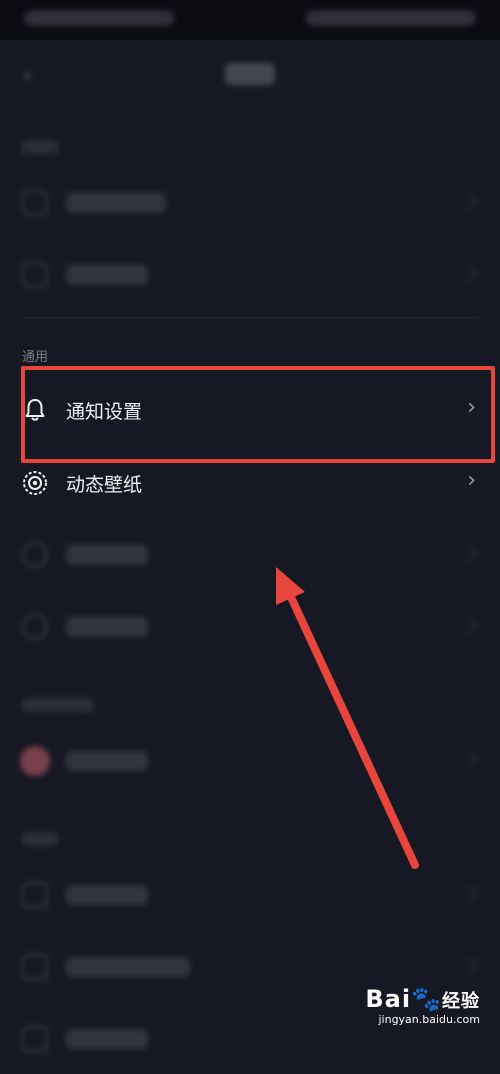  Describe the element at coordinates (347, 718) in the screenshot. I see `annotation-arrow` at that location.